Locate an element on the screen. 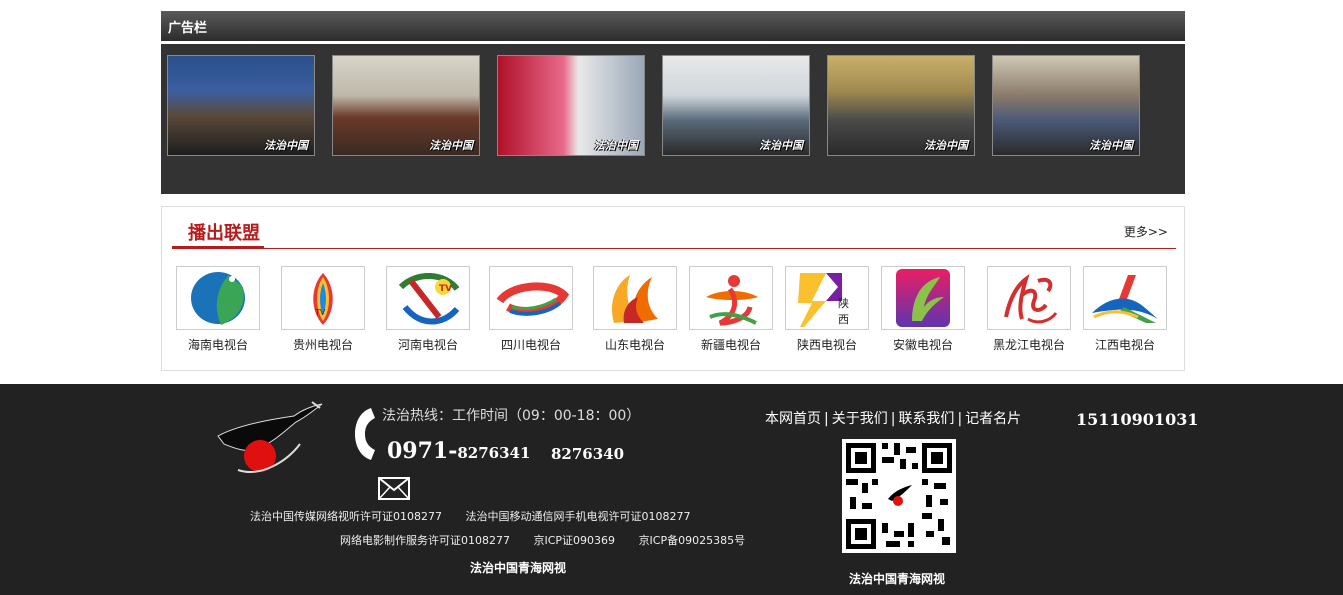 The height and width of the screenshot is (595, 1343). heilongjiang-tv-logo is located at coordinates (1029, 298).